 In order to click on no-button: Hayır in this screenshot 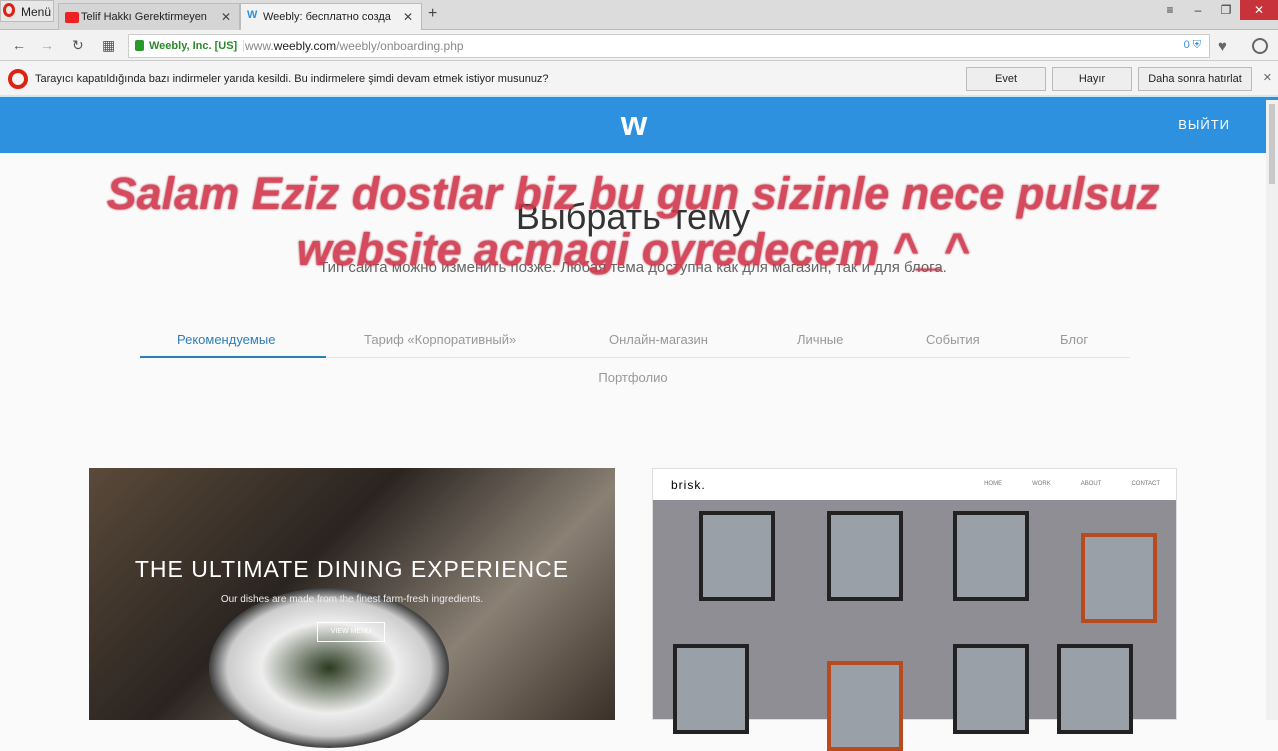, I will do `click(1092, 79)`.